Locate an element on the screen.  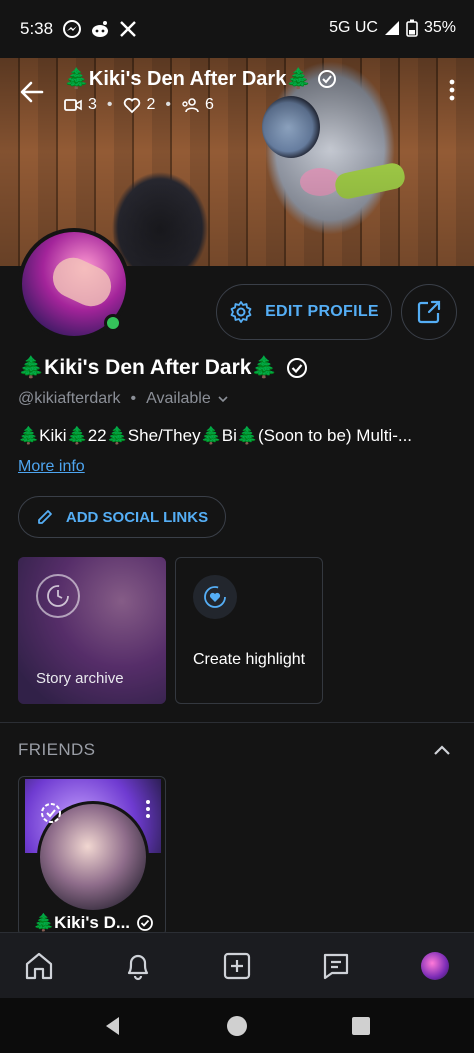
nav-create is located at coordinates (237, 966).